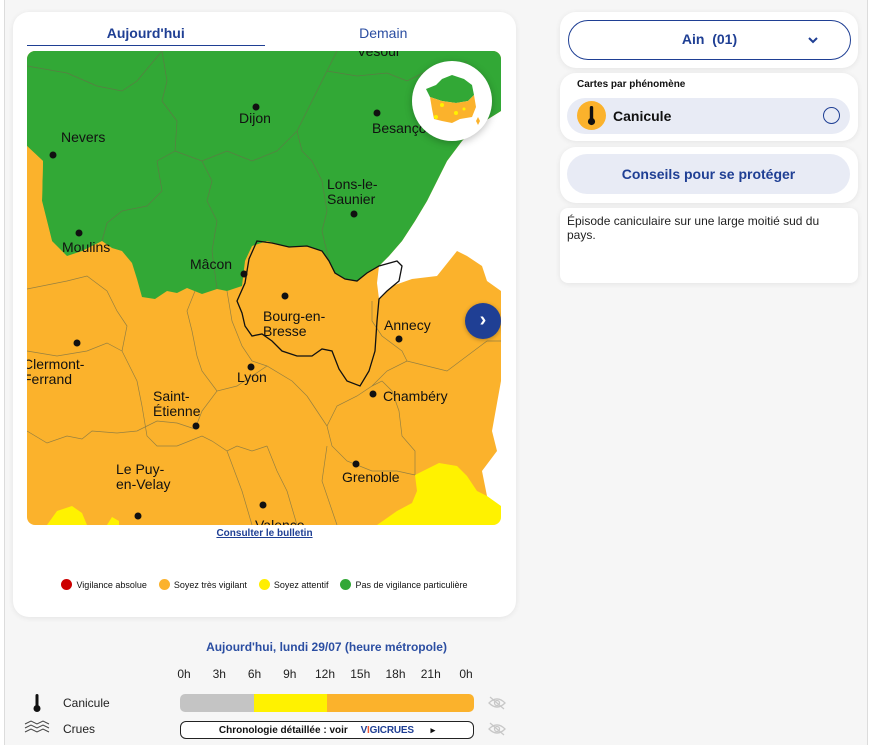 The image size is (876, 745). What do you see at coordinates (67, 584) in the screenshot?
I see `legend-dot-red` at bounding box center [67, 584].